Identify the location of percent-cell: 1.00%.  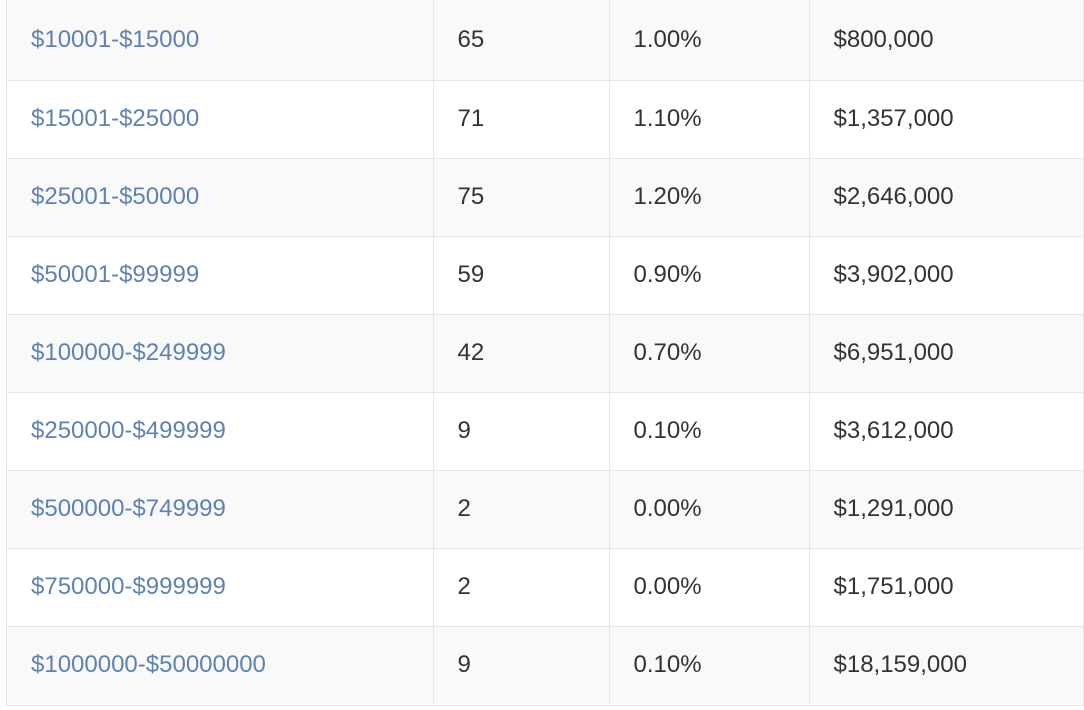
(708, 40).